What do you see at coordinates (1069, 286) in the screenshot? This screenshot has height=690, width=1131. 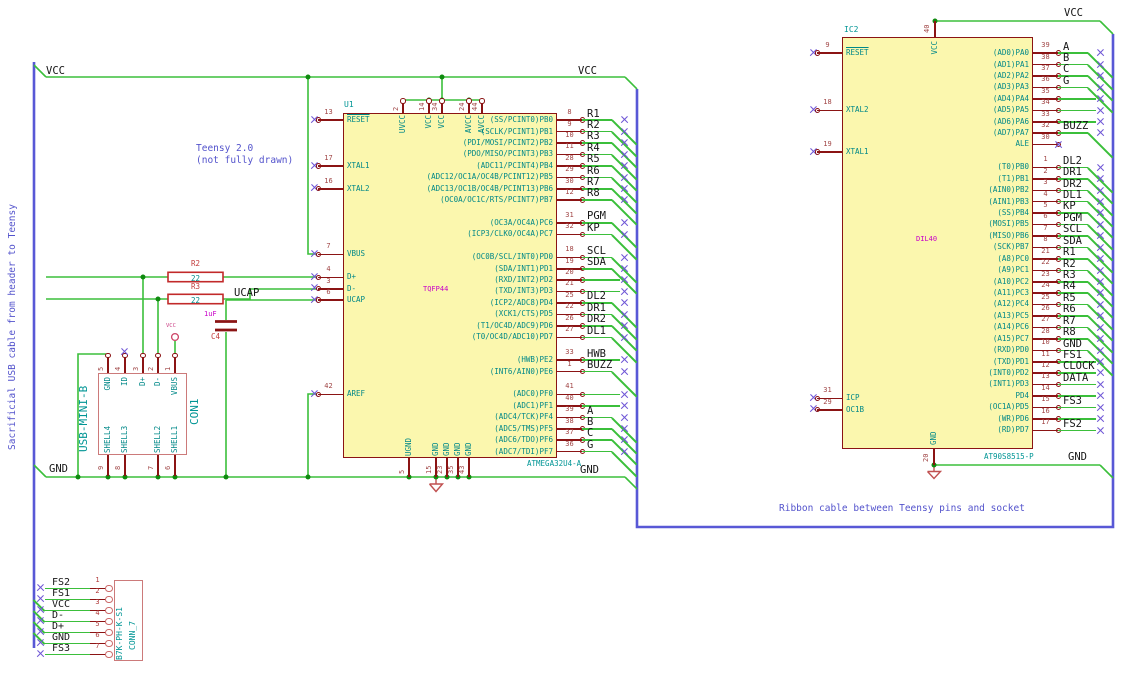 I see `net-label: R4` at bounding box center [1069, 286].